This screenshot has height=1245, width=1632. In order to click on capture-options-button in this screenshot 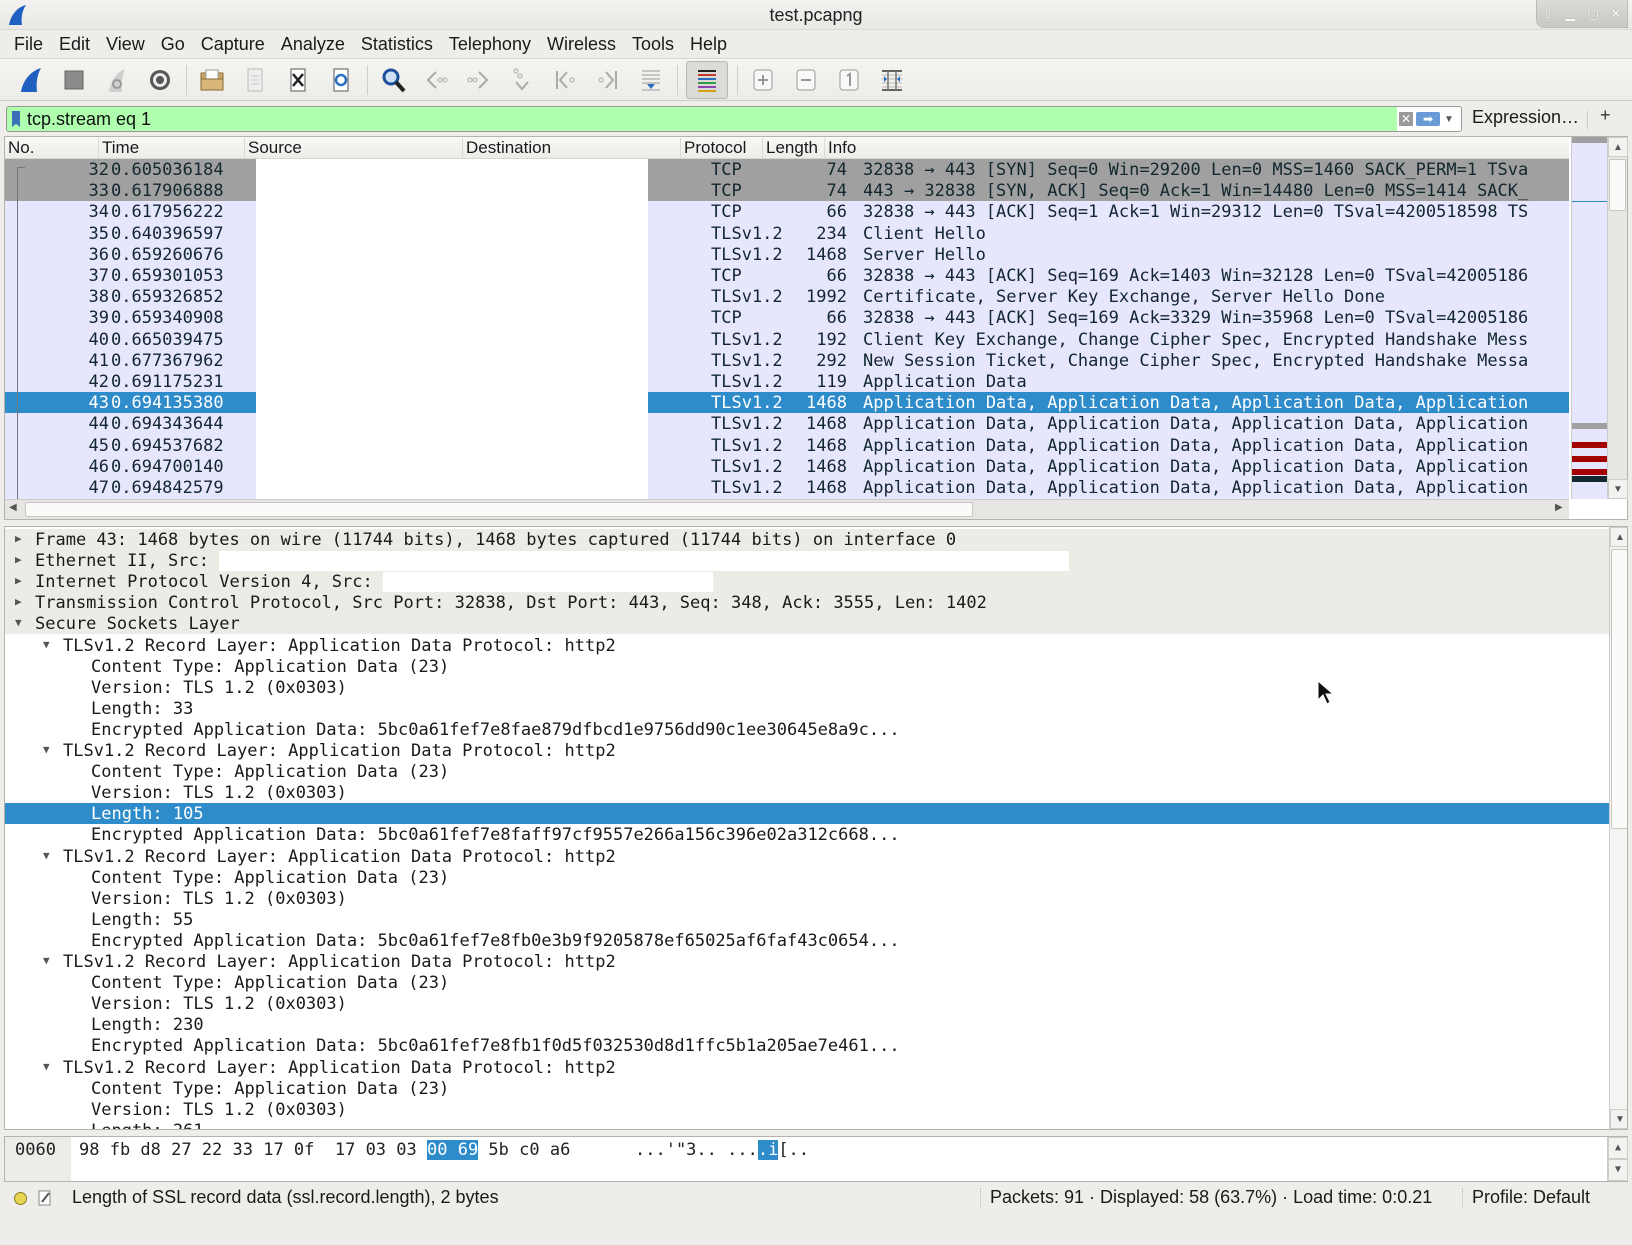, I will do `click(160, 80)`.